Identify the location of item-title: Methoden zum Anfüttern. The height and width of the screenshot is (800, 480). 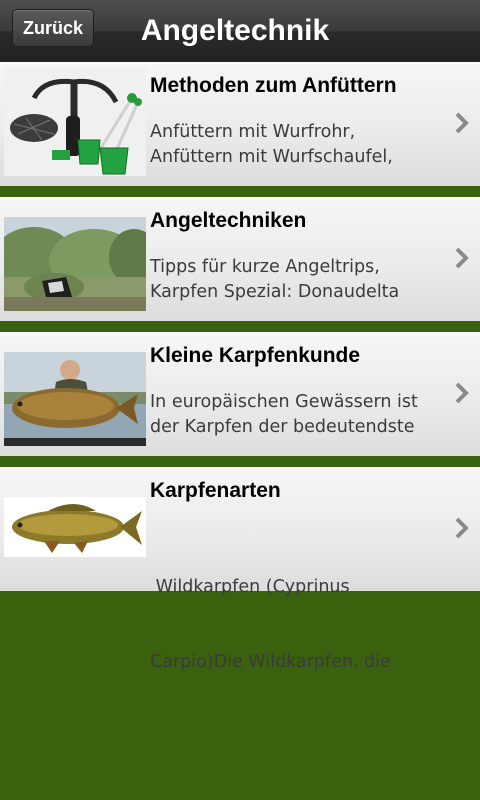
(273, 85).